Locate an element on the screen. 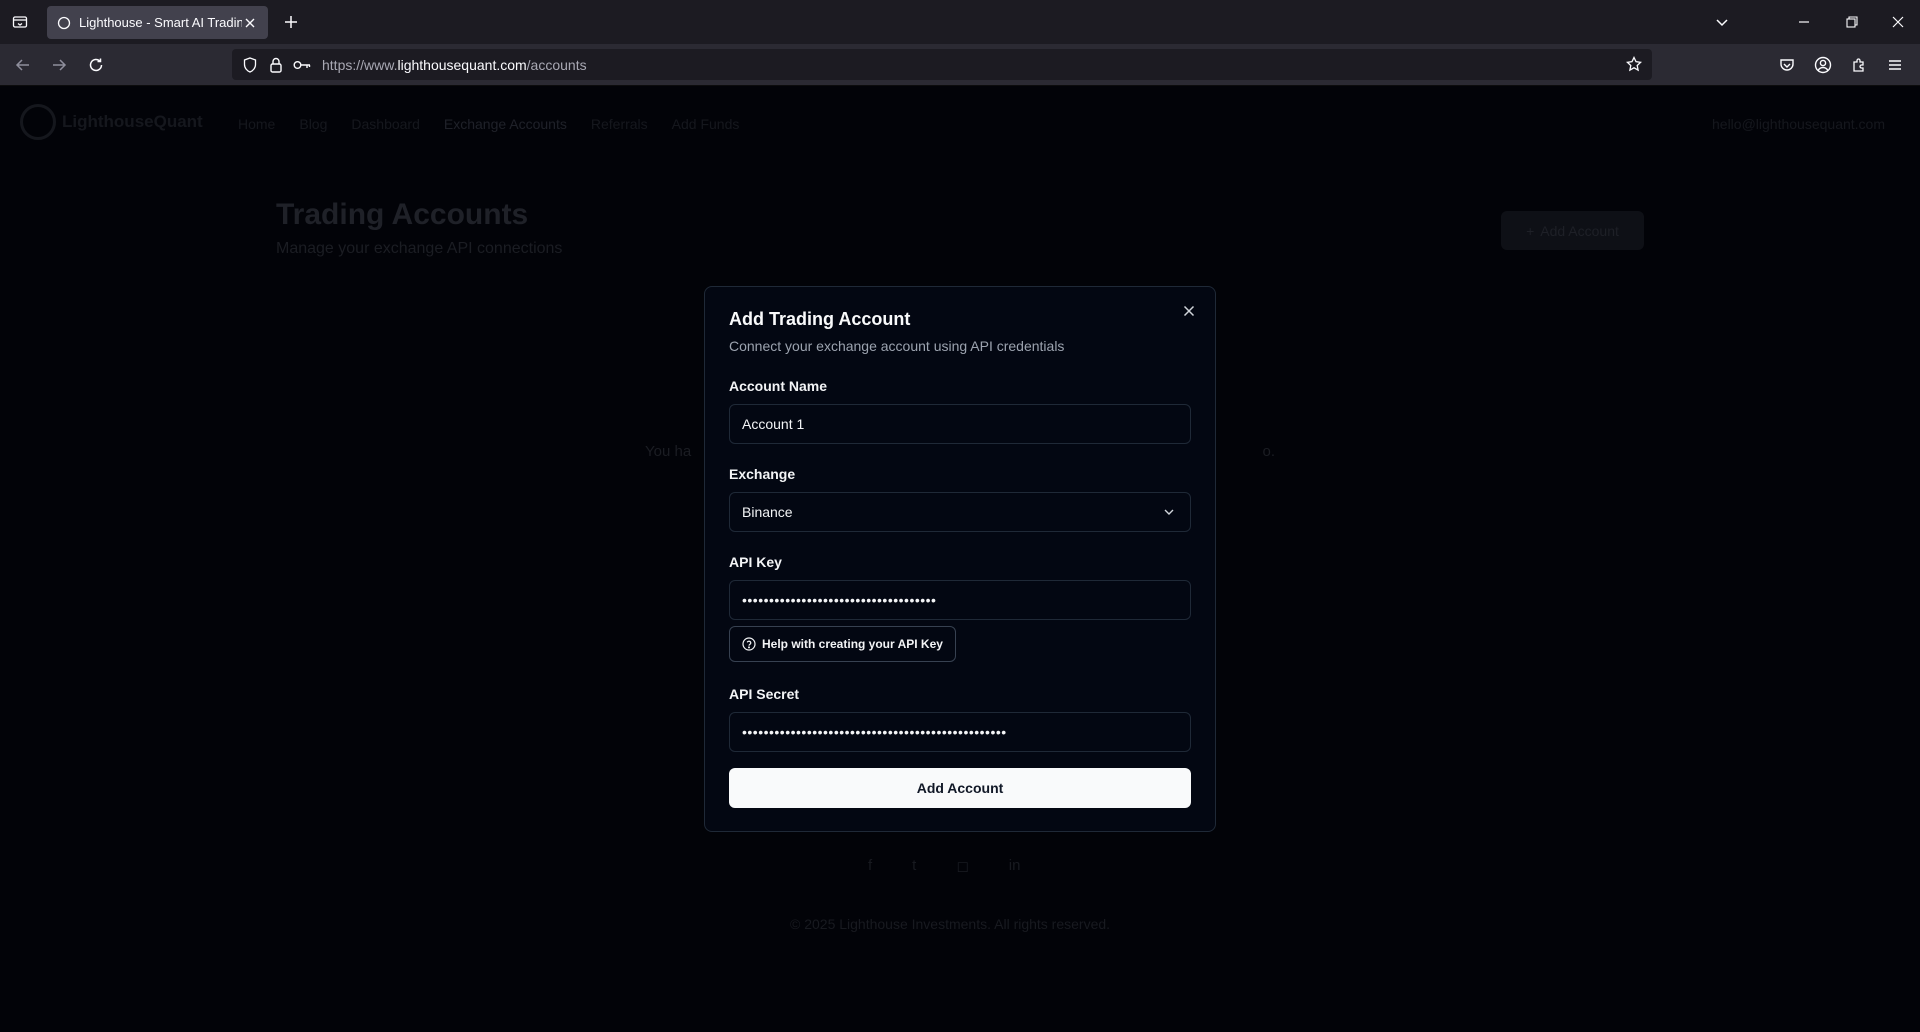 Image resolution: width=1920 pixels, height=1032 pixels. api-key-help-button: Help with creating your API Key is located at coordinates (842, 644).